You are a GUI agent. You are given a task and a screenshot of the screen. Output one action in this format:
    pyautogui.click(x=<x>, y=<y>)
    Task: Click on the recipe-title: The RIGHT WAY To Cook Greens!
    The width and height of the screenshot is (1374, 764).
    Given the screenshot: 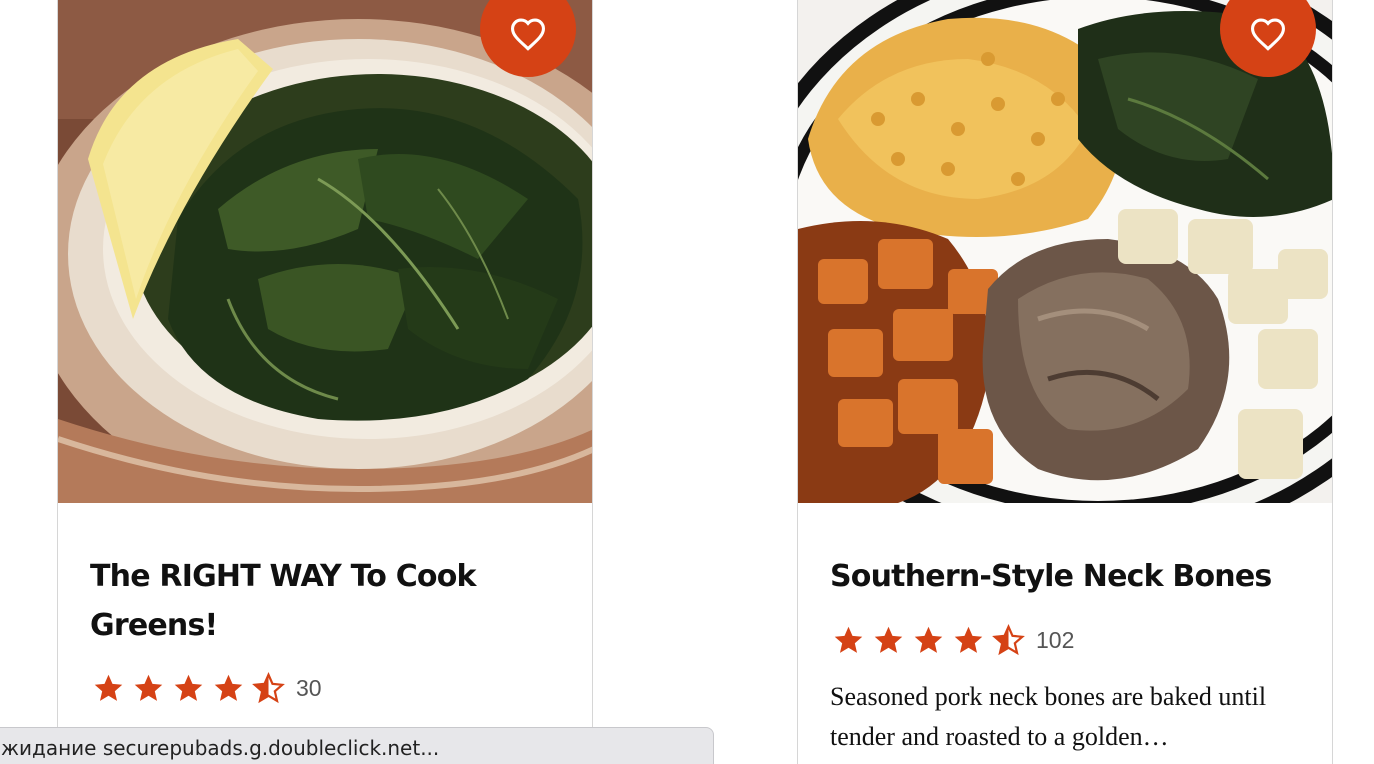 What is the action you would take?
    pyautogui.click(x=325, y=601)
    